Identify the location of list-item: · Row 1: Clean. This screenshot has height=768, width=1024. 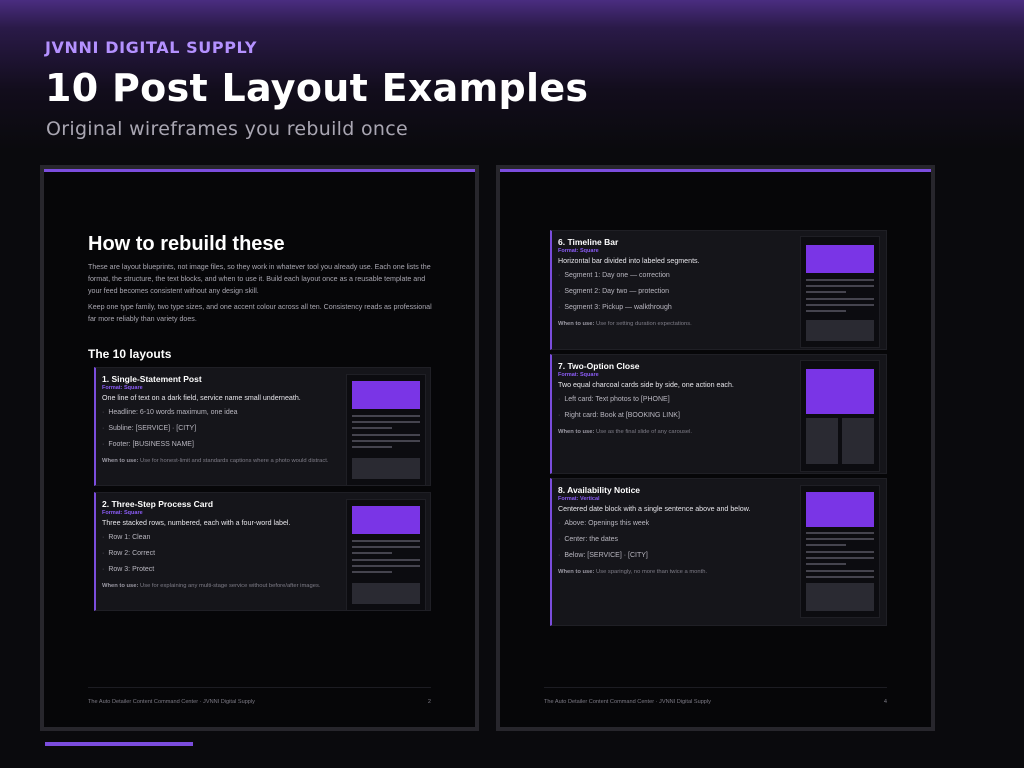
(126, 537).